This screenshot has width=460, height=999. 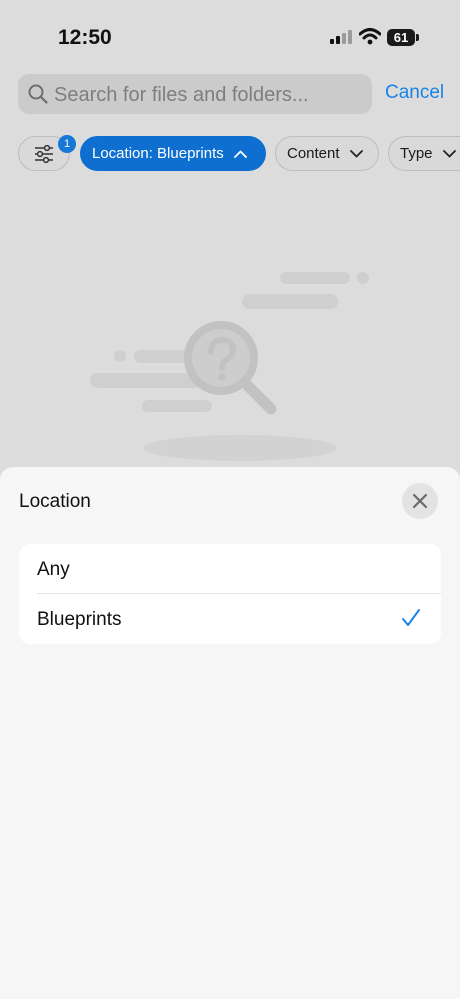 I want to click on close-button, so click(x=420, y=501).